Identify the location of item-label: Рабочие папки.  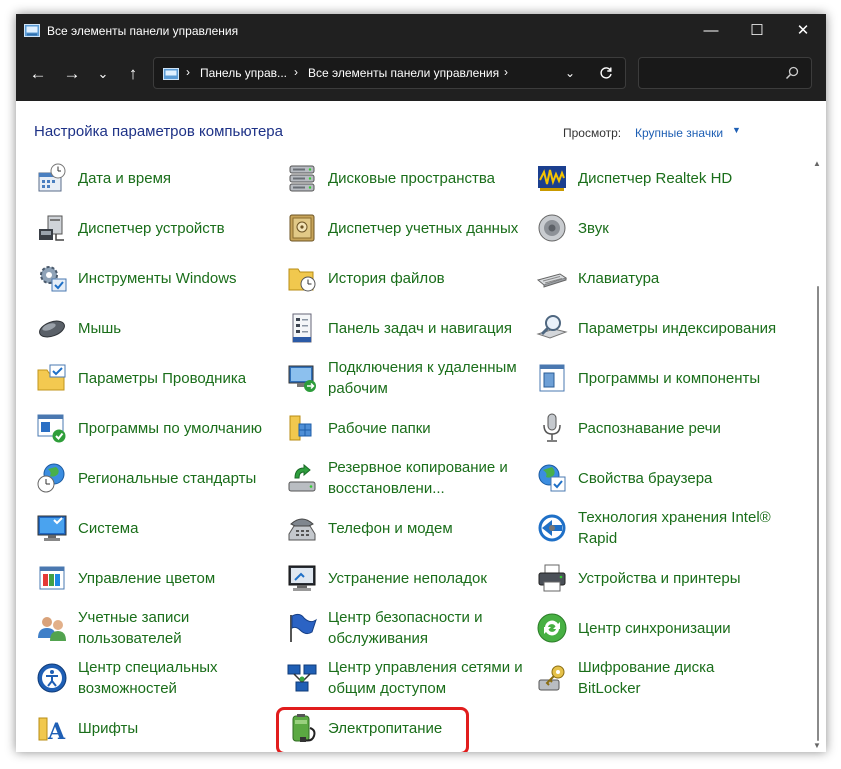
(379, 428).